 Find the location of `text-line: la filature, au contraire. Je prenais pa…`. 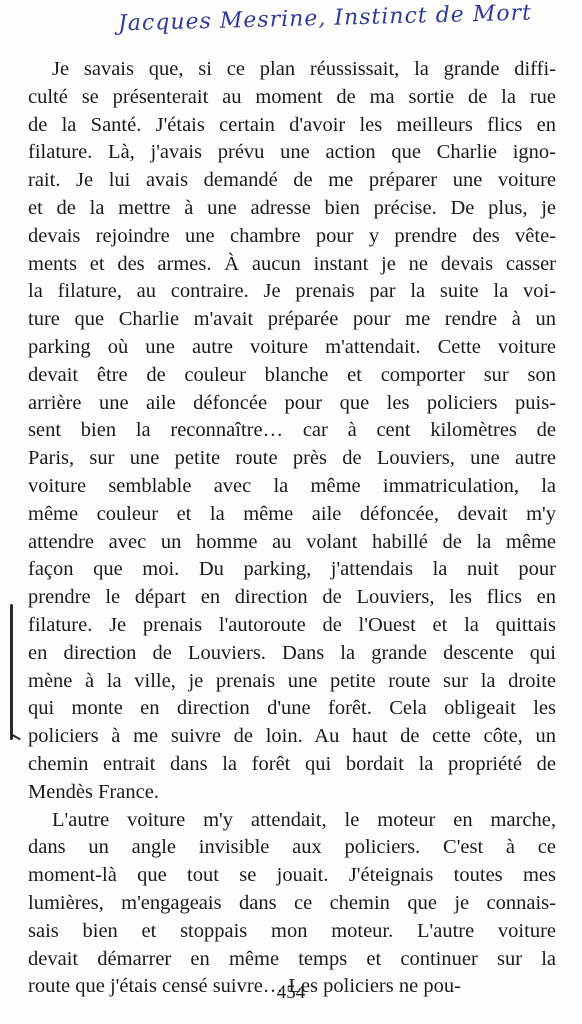

text-line: la filature, au contraire. Je prenais pa… is located at coordinates (292, 291).